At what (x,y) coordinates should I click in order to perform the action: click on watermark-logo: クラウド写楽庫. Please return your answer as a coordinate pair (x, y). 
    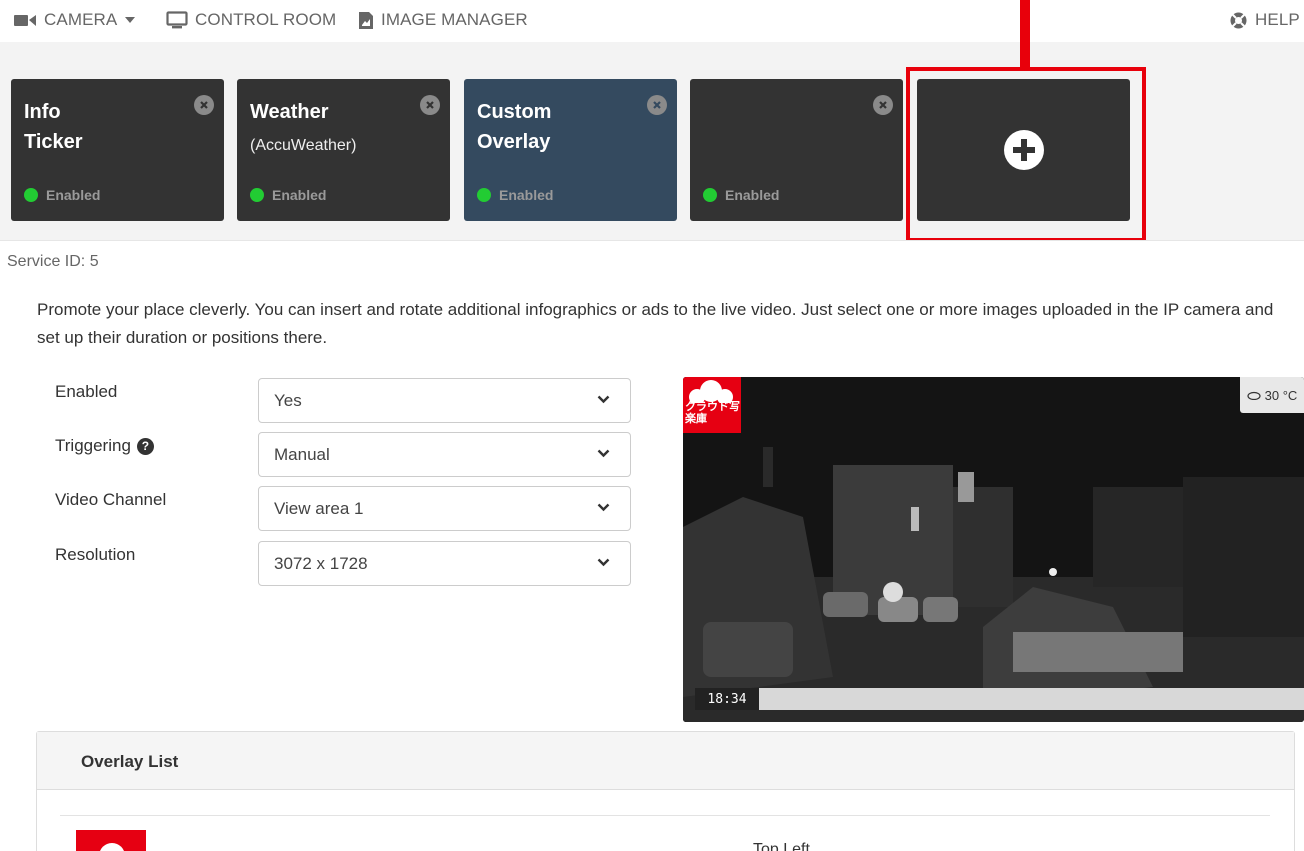
    Looking at the image, I should click on (712, 405).